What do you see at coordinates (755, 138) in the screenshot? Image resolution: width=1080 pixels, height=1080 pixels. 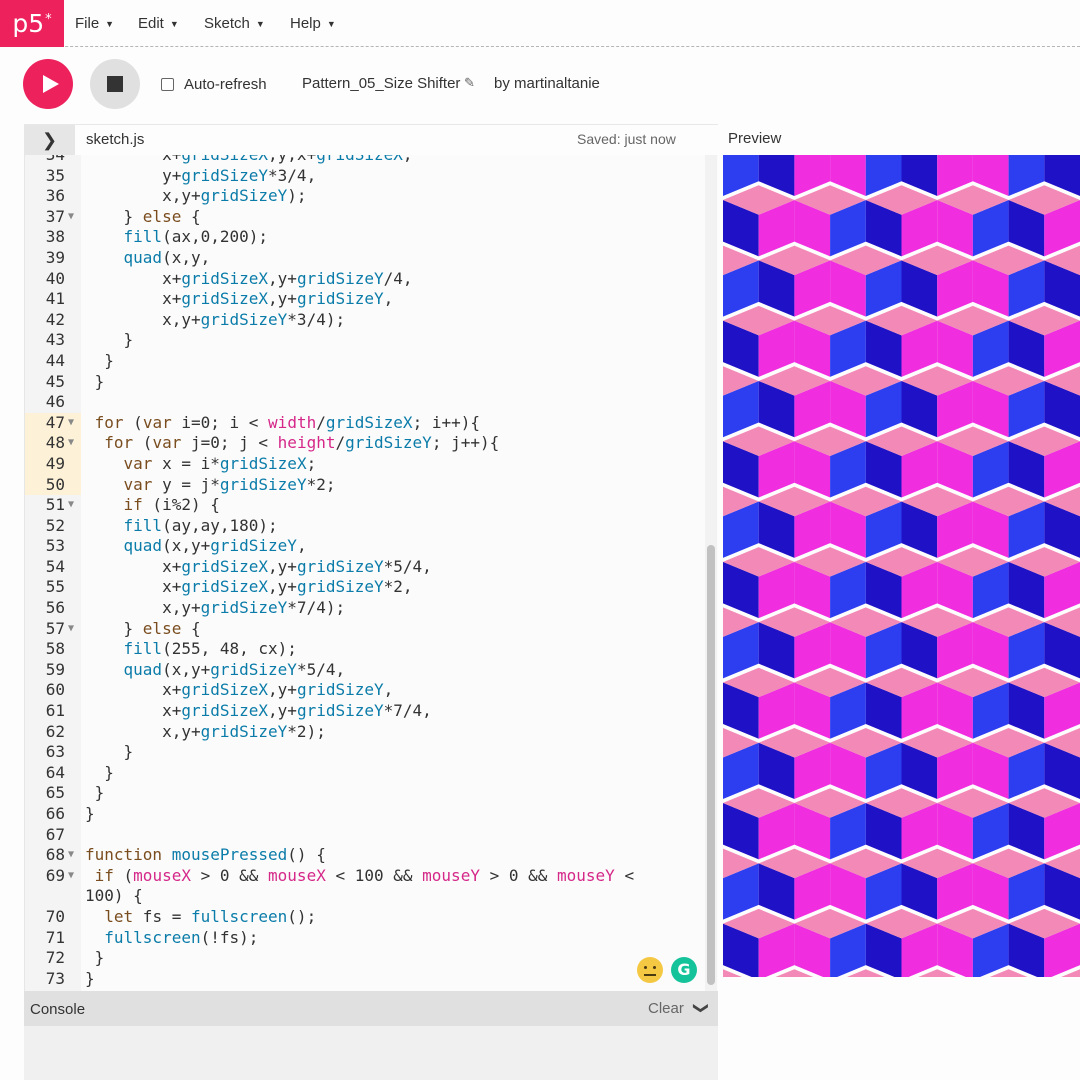 I see `preview-label: Preview` at bounding box center [755, 138].